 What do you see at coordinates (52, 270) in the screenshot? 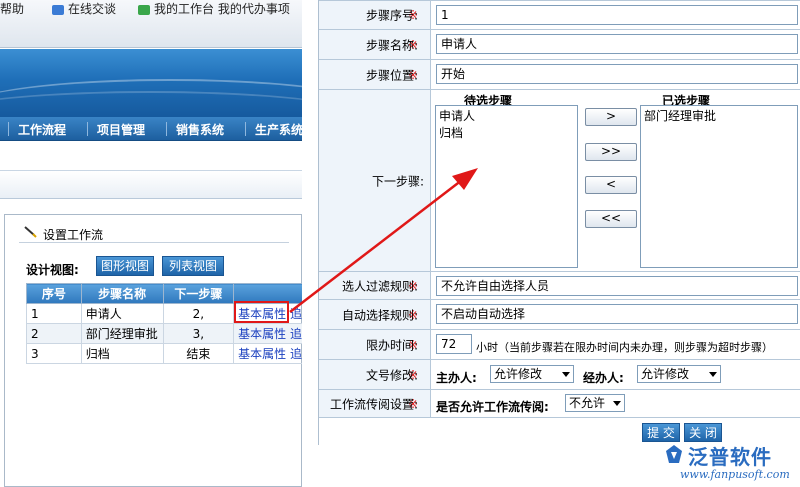
I see `design-view-label: 设计视图:` at bounding box center [52, 270].